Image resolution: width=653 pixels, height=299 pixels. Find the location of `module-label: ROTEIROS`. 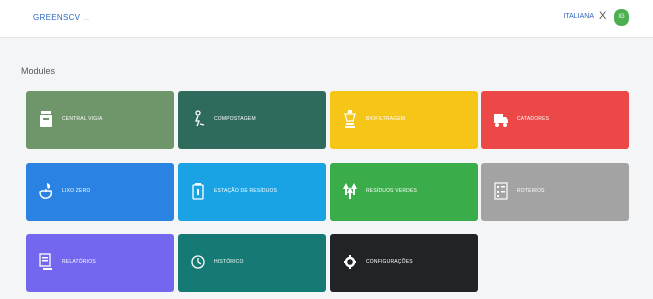

module-label: ROTEIROS is located at coordinates (531, 191).